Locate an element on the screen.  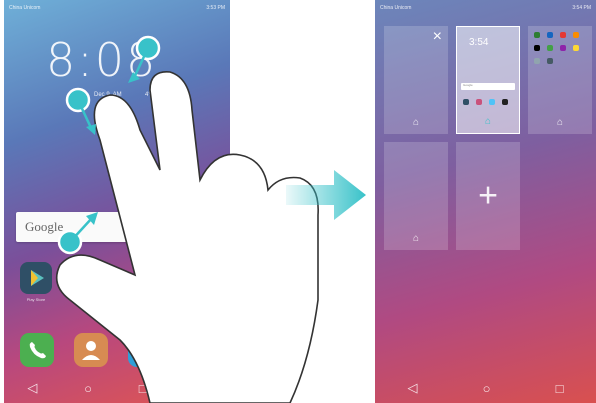
status-time: 3:54 PM is located at coordinates (581, 8).